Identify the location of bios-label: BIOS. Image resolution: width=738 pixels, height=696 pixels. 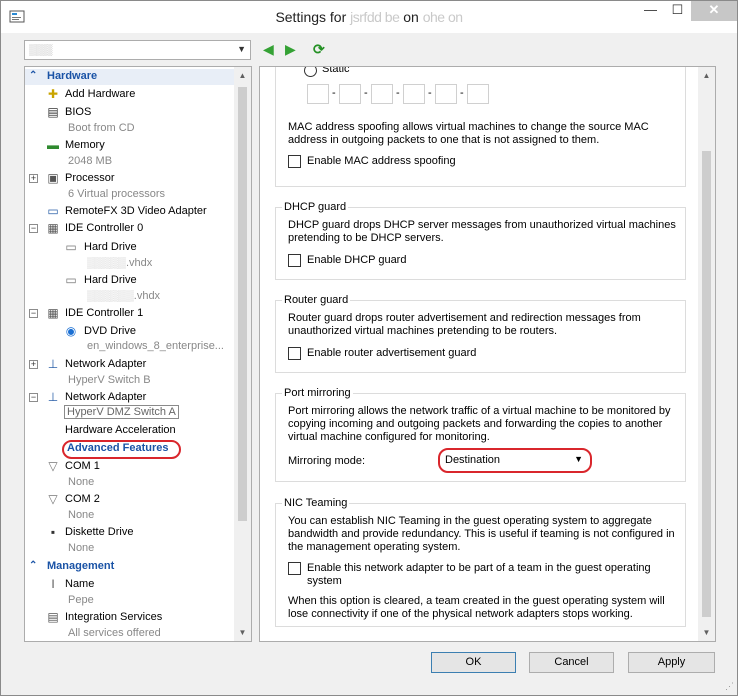
(78, 112).